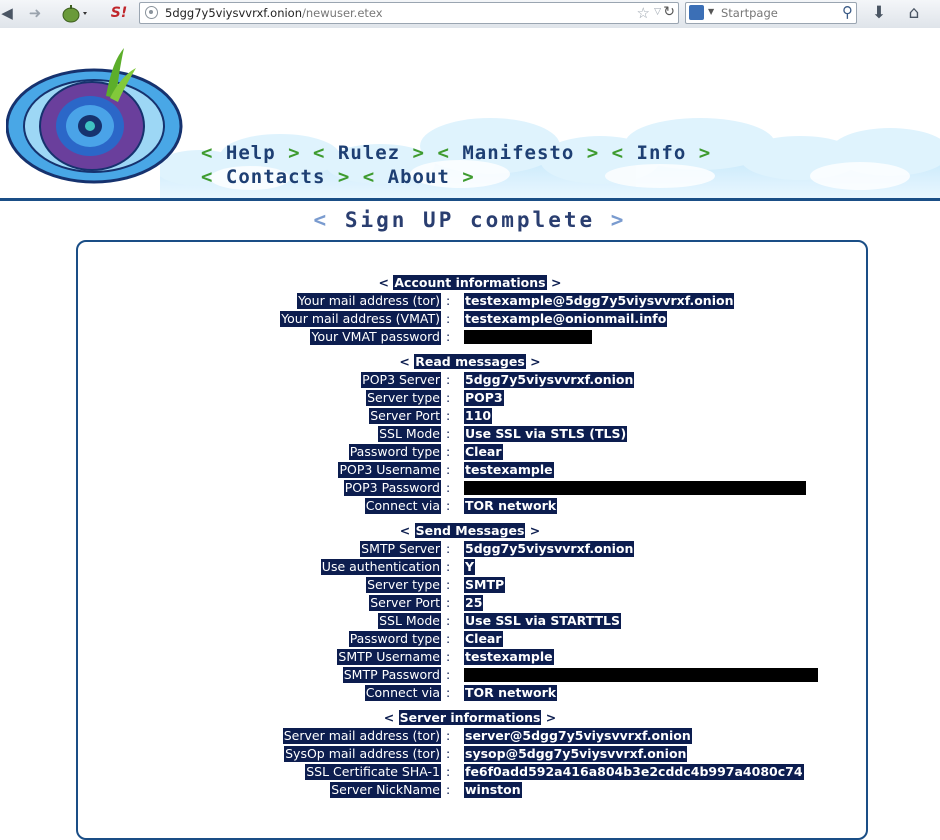 This screenshot has height=840, width=940. What do you see at coordinates (445, 657) in the screenshot?
I see `info-row: SMTP Username: testexample` at bounding box center [445, 657].